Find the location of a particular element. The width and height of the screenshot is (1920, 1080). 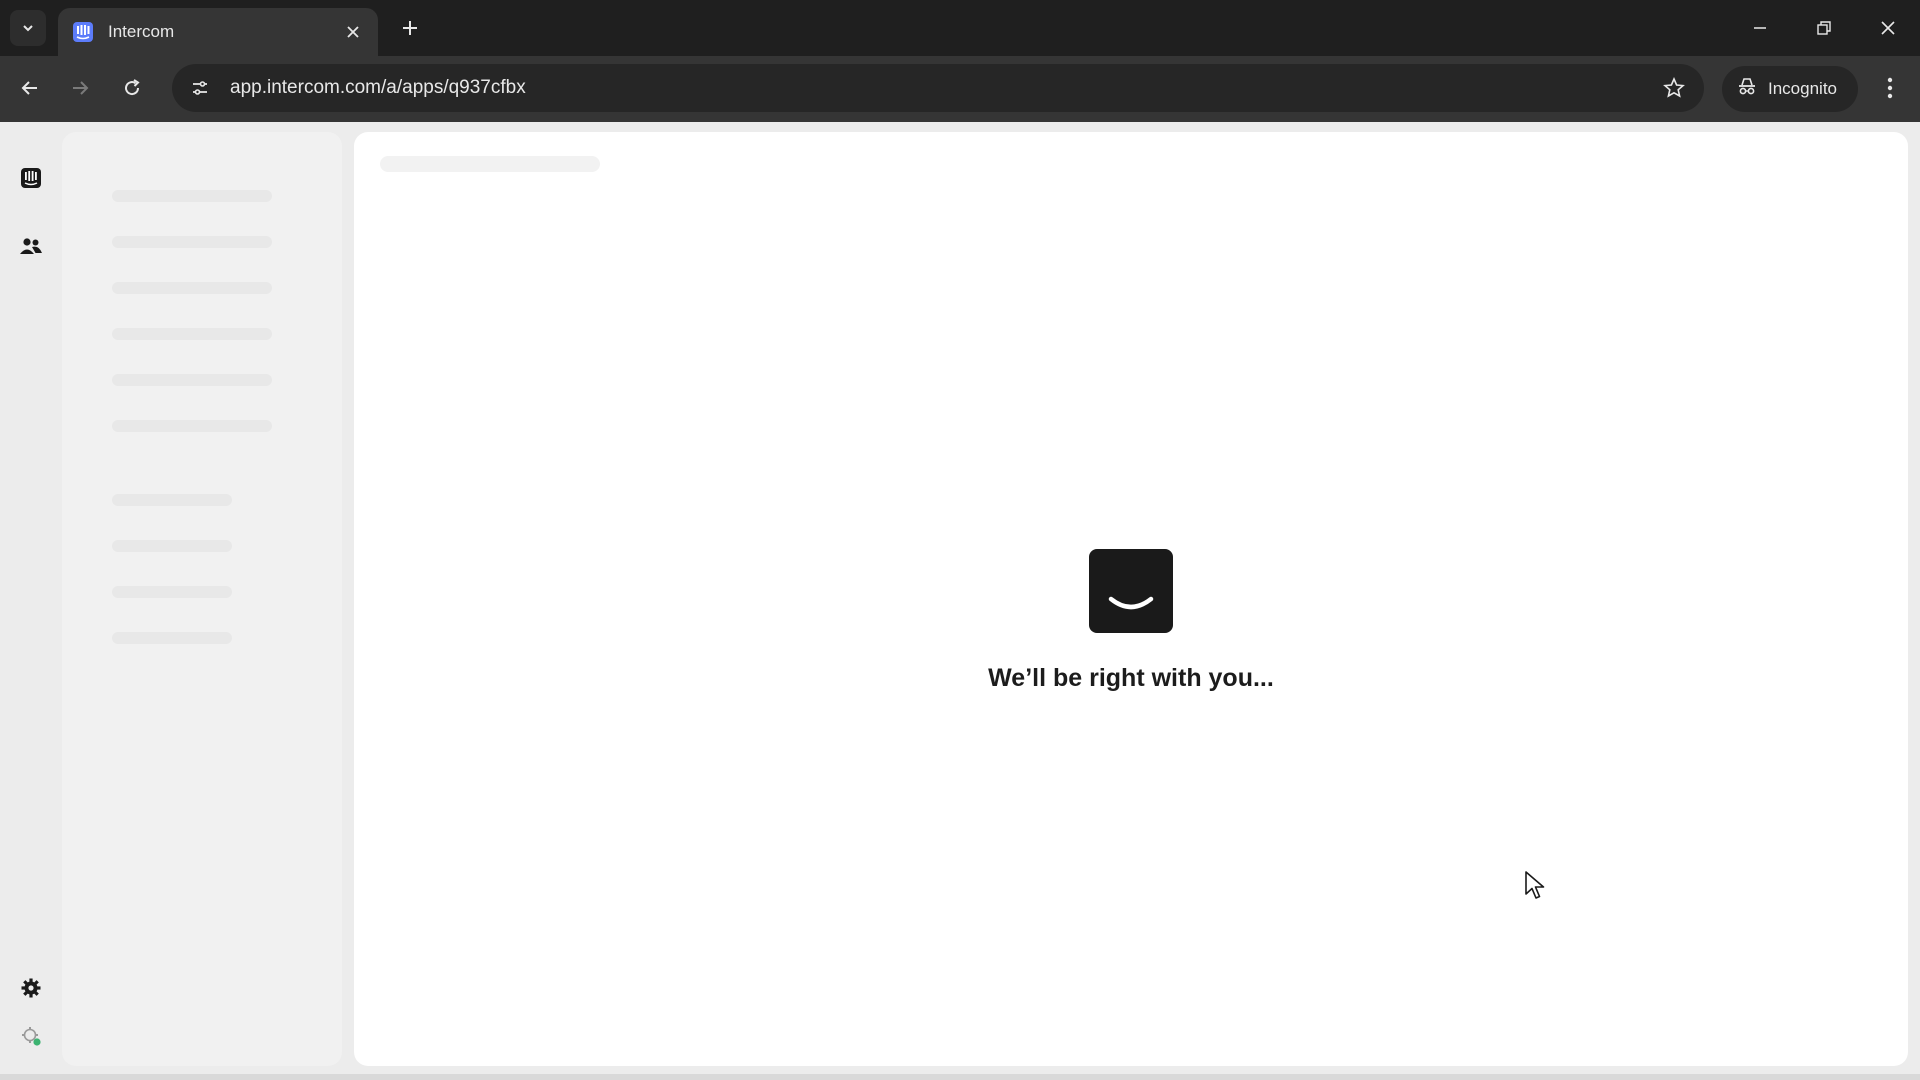

back-button is located at coordinates (30, 88).